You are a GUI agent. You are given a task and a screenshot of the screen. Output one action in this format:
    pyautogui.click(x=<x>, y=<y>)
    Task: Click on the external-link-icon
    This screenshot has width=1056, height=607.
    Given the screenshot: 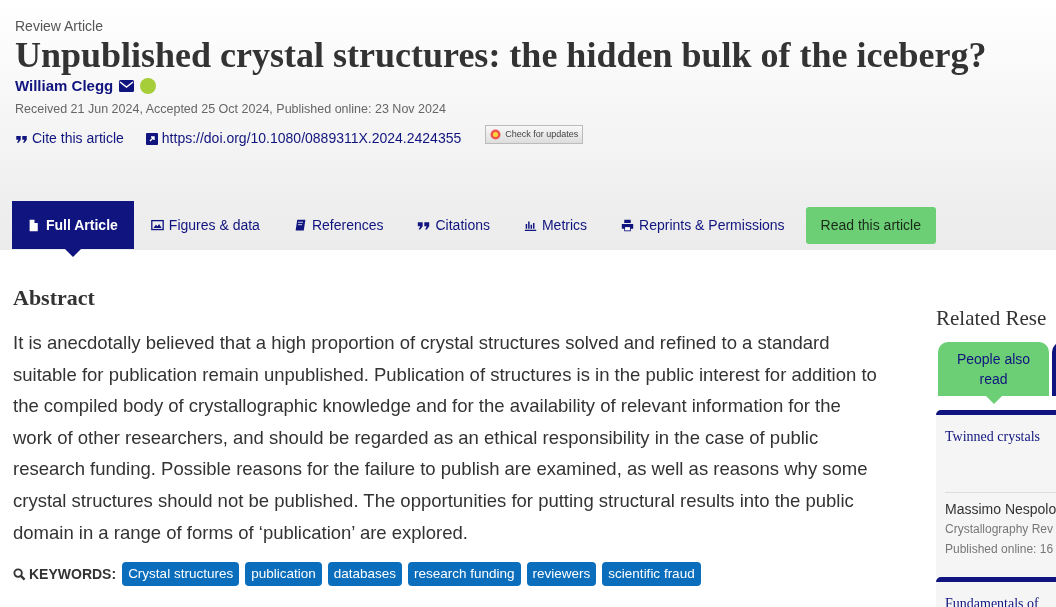 What is the action you would take?
    pyautogui.click(x=151, y=138)
    